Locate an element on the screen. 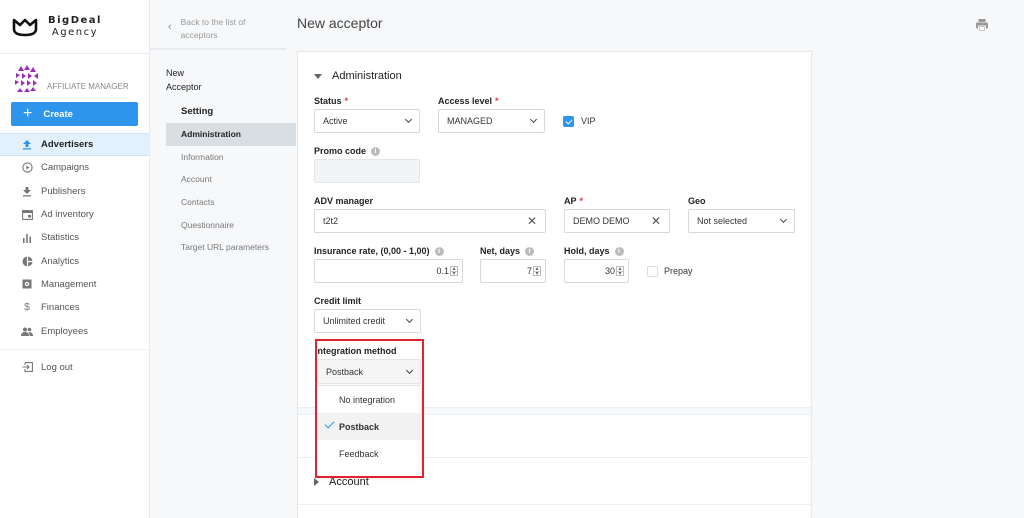  geo-select: Not selected is located at coordinates (741, 221).